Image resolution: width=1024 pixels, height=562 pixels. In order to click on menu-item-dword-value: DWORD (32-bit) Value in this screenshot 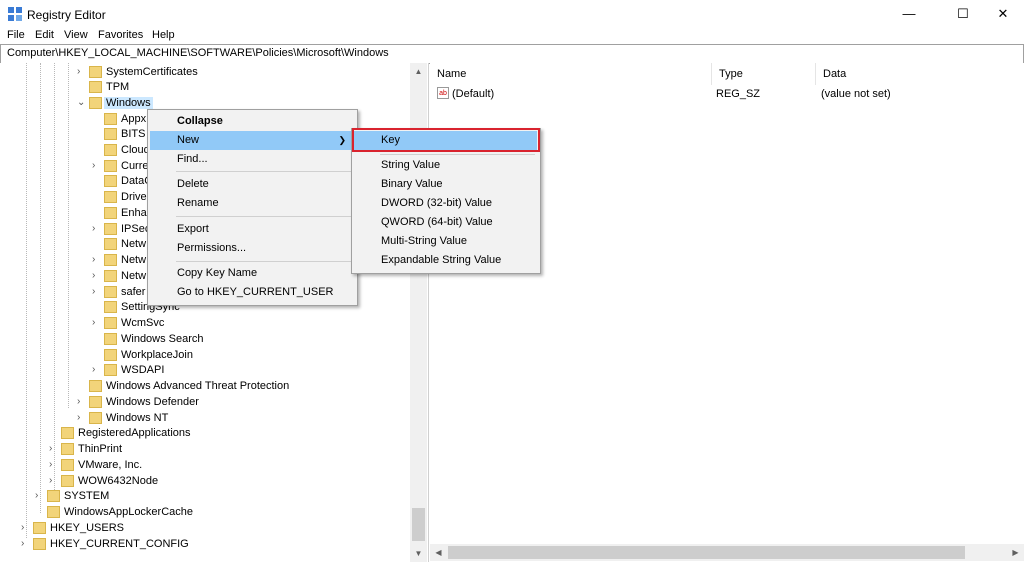, I will do `click(445, 203)`.